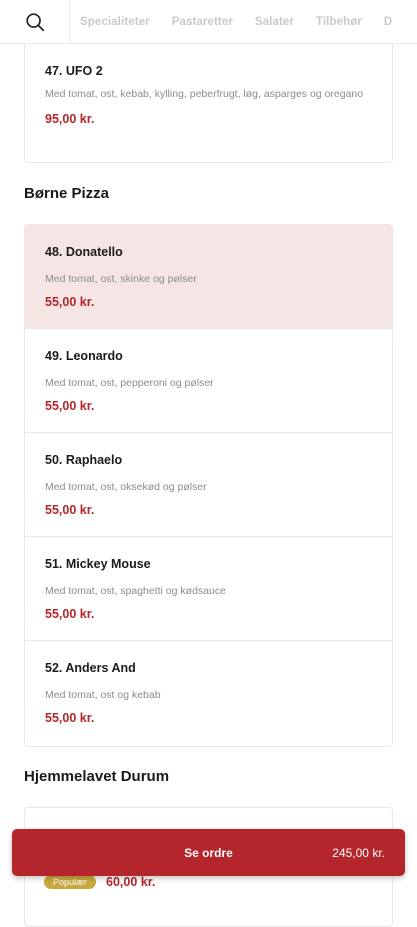  Describe the element at coordinates (84, 252) in the screenshot. I see `item-name: 48. Donatello` at that location.